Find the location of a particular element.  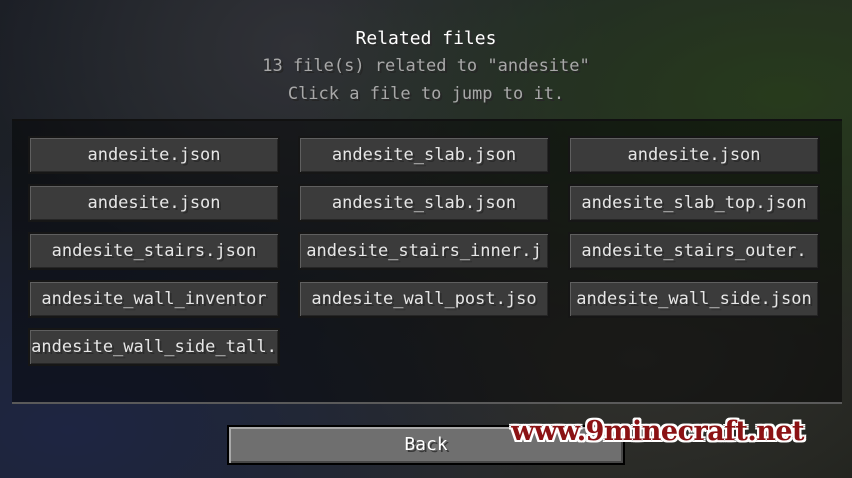

file-button: andesite_stairs.json is located at coordinates (154, 251).